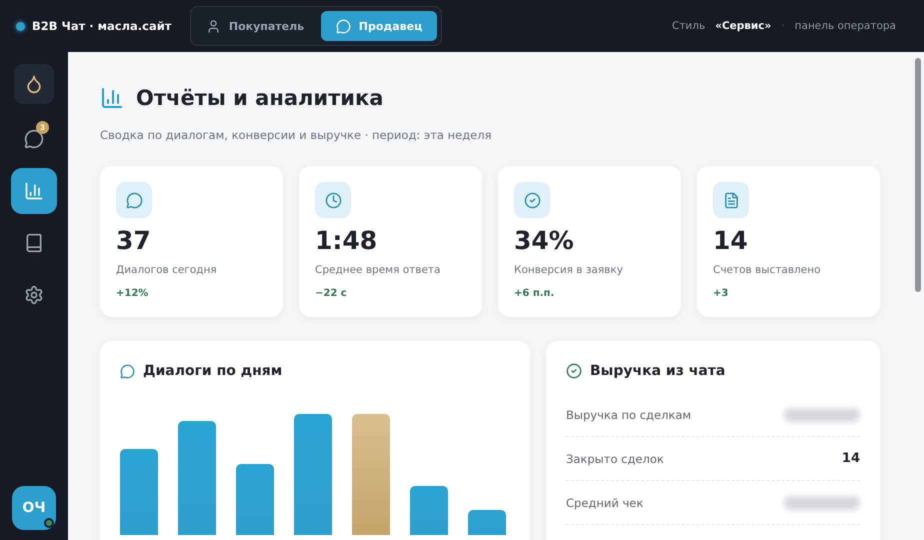 This screenshot has width=924, height=540. I want to click on metric-value: 14, so click(851, 458).